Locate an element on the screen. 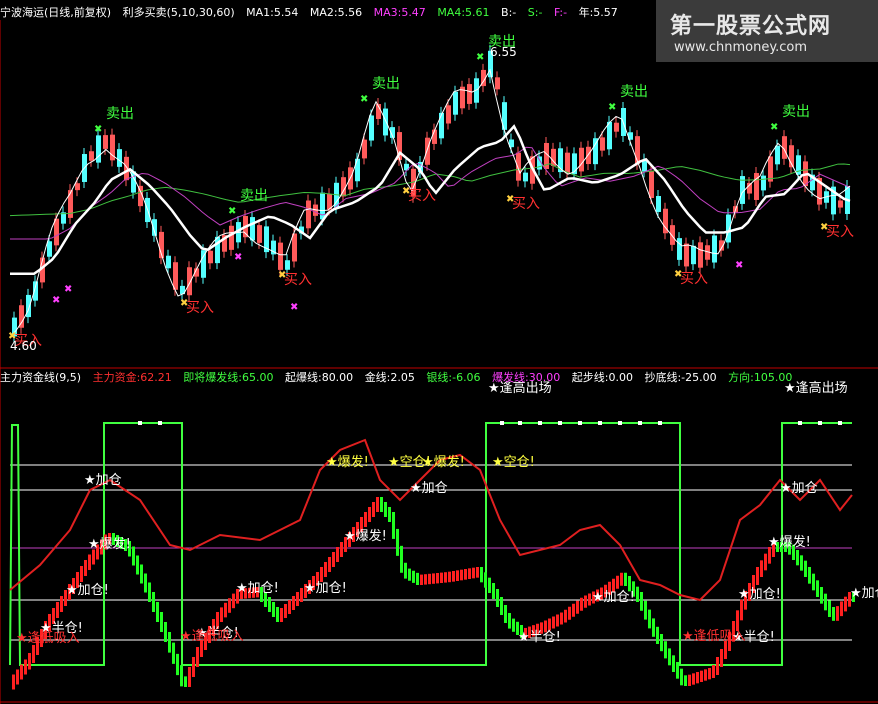 The image size is (878, 704). direction-value: 方向:105.00 is located at coordinates (760, 377).